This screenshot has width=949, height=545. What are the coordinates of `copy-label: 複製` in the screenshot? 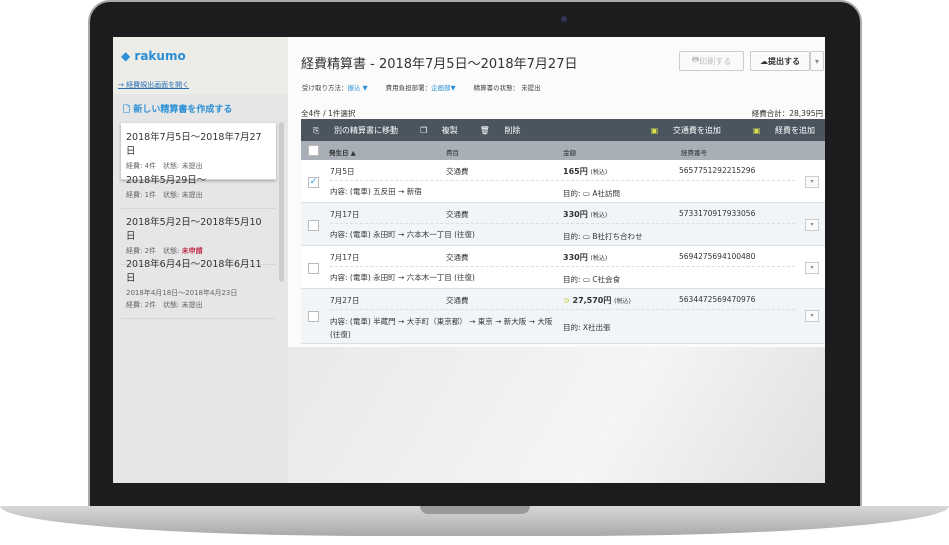 It's located at (449, 130).